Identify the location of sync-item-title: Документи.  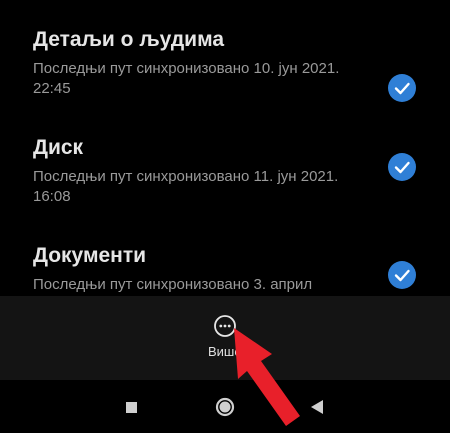
(90, 255).